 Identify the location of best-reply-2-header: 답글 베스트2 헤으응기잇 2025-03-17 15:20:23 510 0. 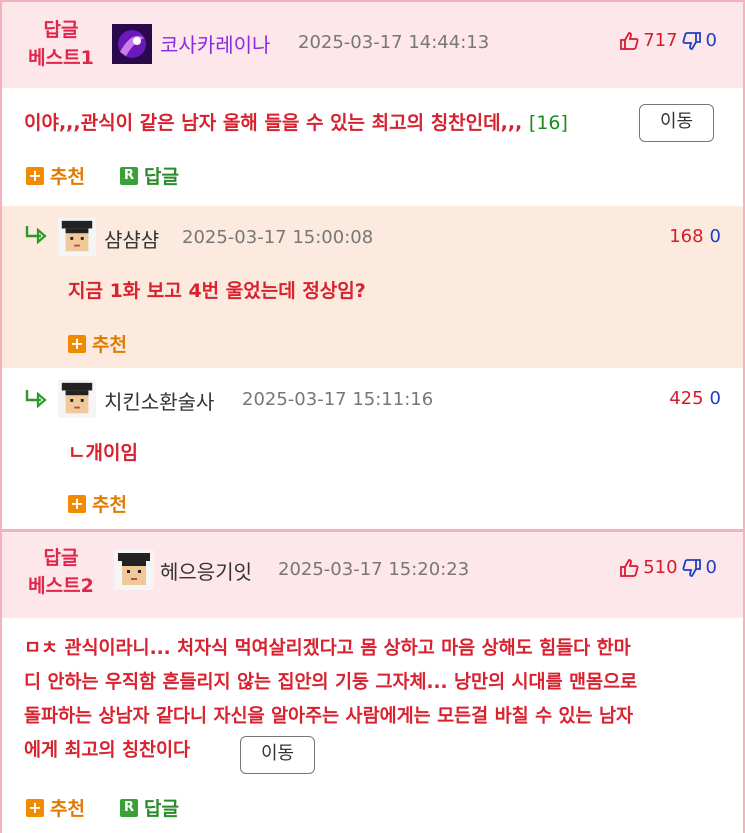
(372, 575).